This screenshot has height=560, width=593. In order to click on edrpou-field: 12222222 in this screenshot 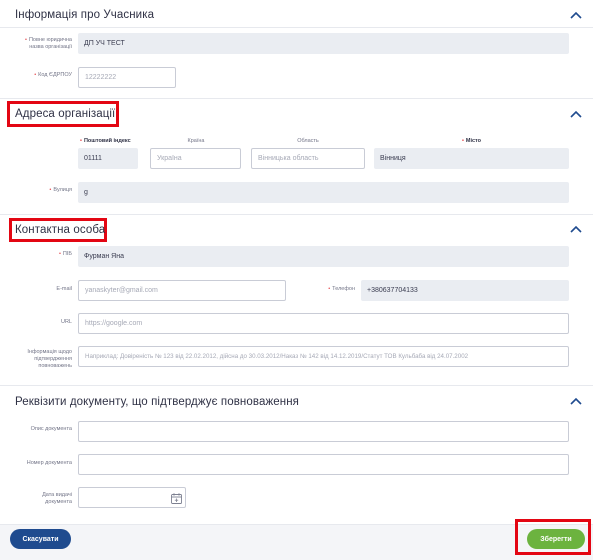, I will do `click(127, 77)`.